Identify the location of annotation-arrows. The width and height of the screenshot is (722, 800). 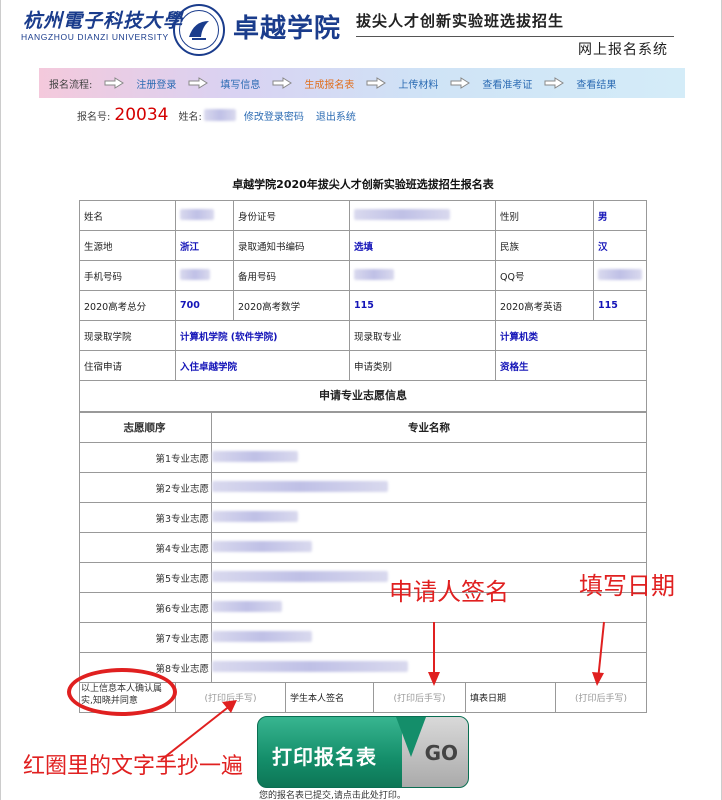
(382, 691).